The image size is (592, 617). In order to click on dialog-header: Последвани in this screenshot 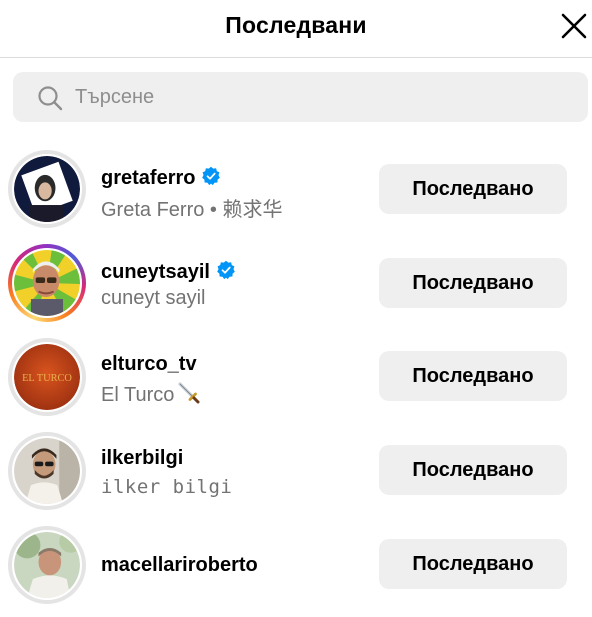, I will do `click(296, 29)`.